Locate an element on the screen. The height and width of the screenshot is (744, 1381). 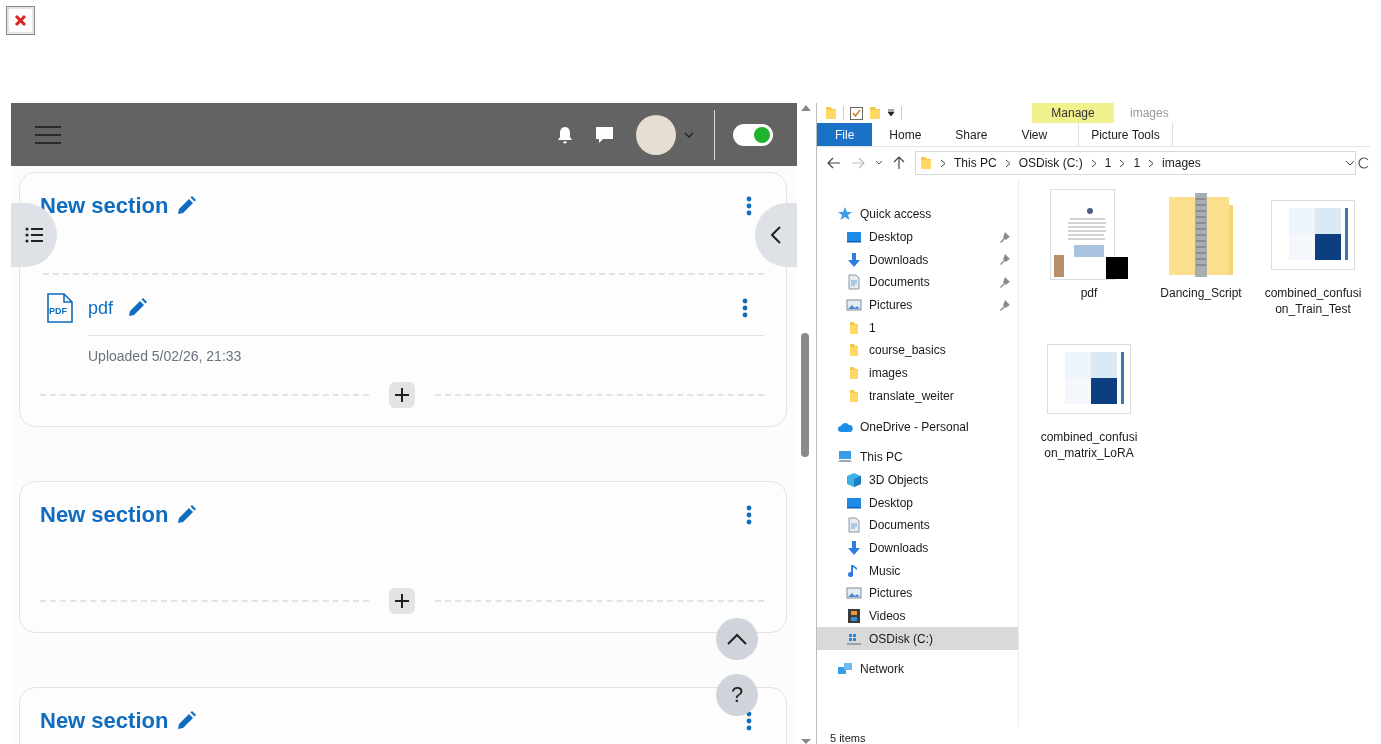
ribbon-tab: View is located at coordinates (1034, 134).